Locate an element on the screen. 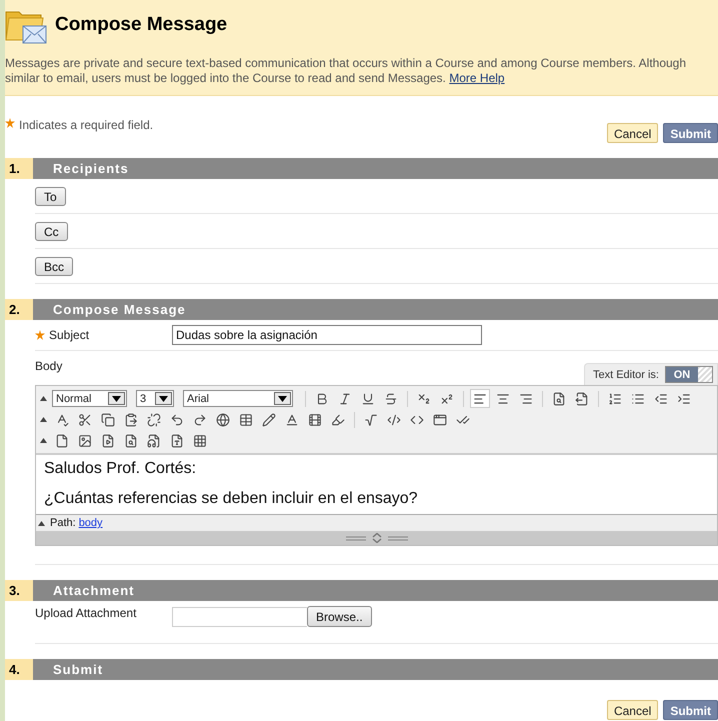 The image size is (718, 721). resize-grip-icon is located at coordinates (377, 538).